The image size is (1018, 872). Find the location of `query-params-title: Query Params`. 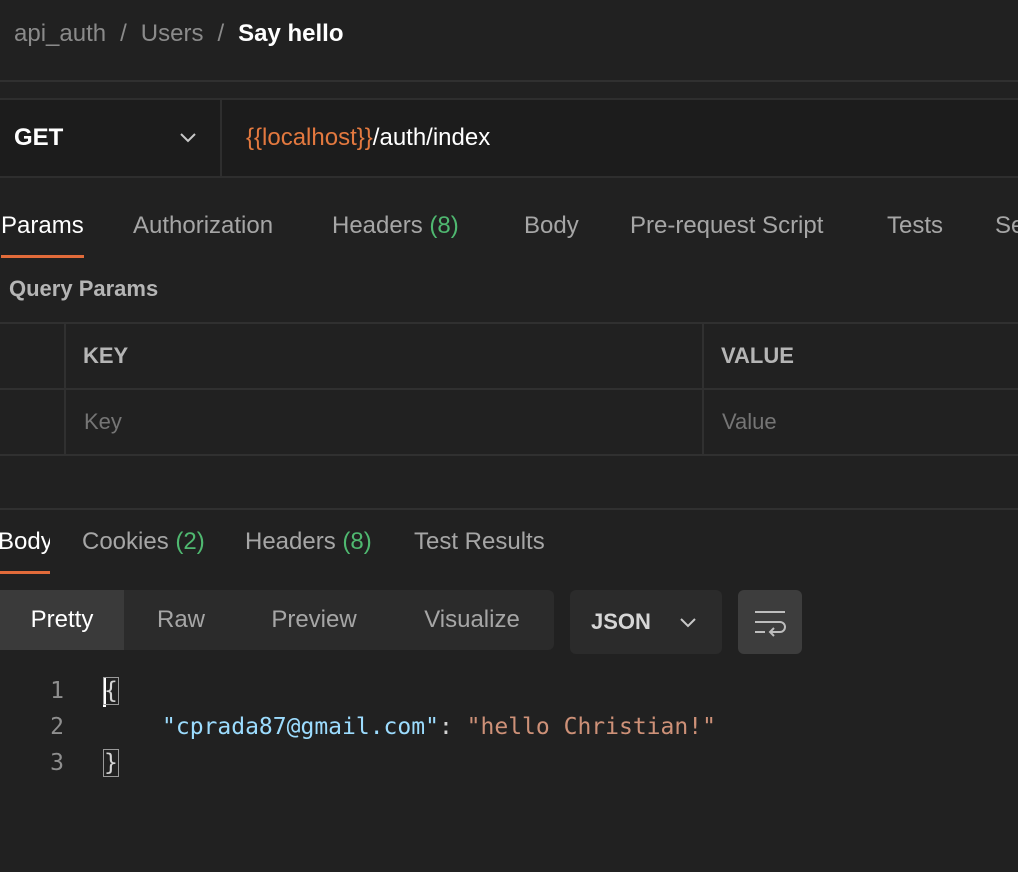

query-params-title: Query Params is located at coordinates (84, 288).